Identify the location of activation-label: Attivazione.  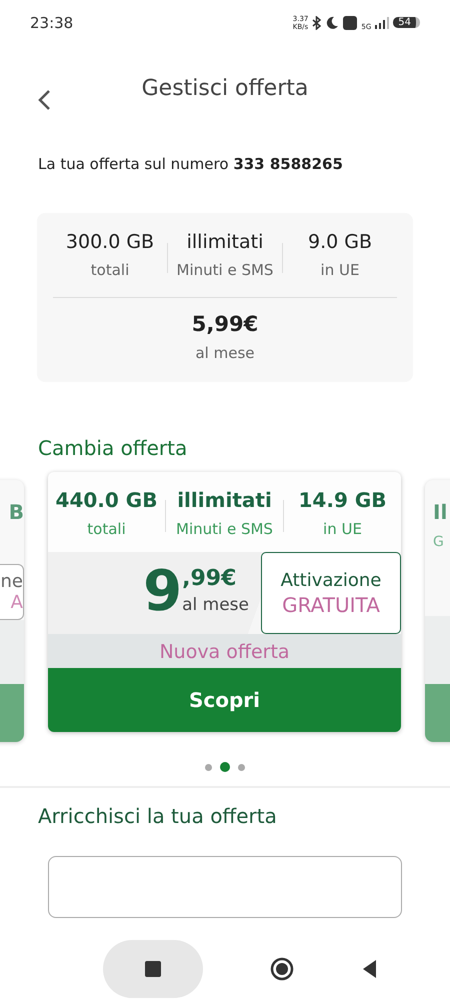
(331, 580).